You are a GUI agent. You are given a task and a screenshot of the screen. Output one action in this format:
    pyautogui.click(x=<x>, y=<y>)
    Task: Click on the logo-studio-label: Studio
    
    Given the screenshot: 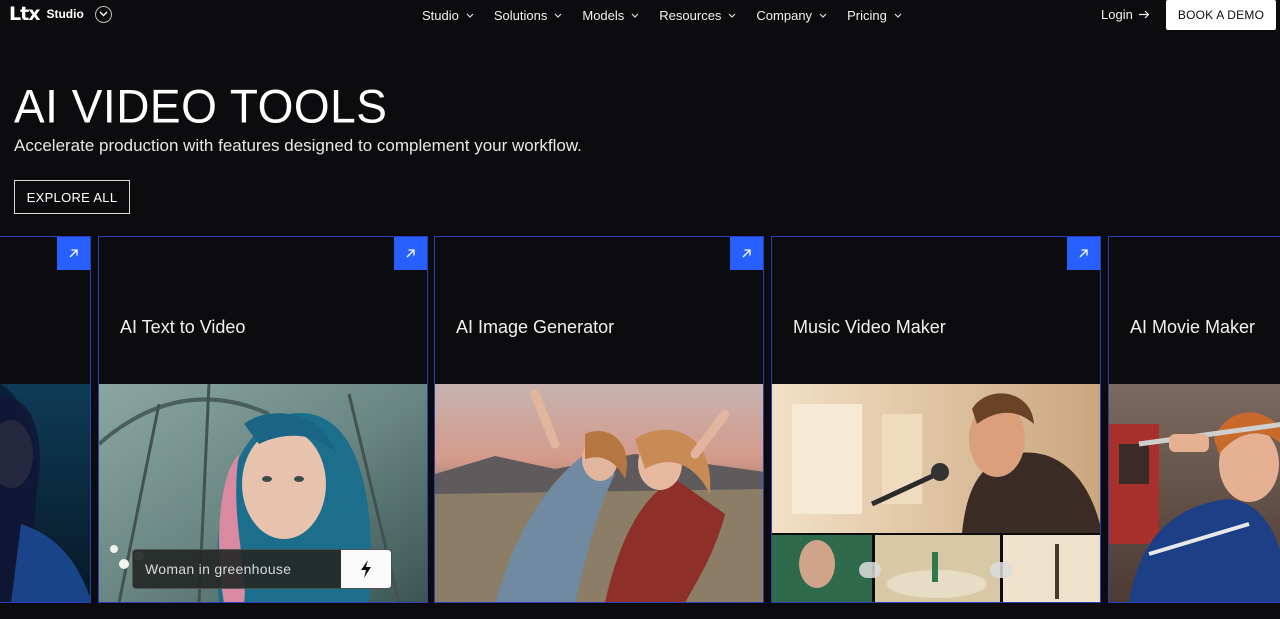 What is the action you would take?
    pyautogui.click(x=65, y=14)
    